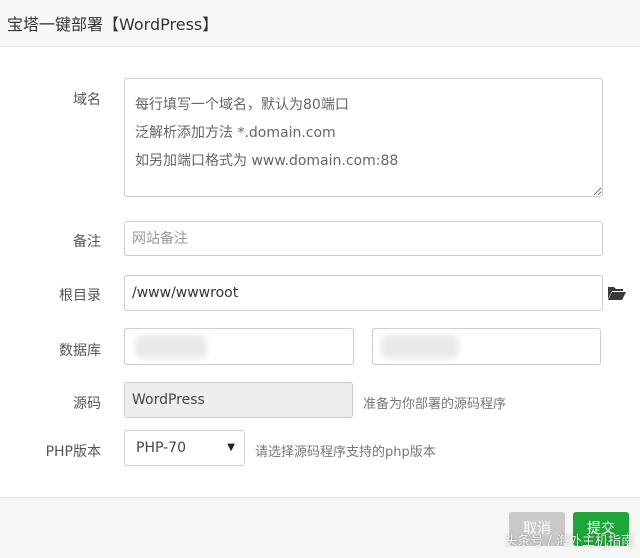 The width and height of the screenshot is (640, 558). Describe the element at coordinates (320, 23) in the screenshot. I see `dialog-header: 宝塔一键部署【WordPress】` at that location.